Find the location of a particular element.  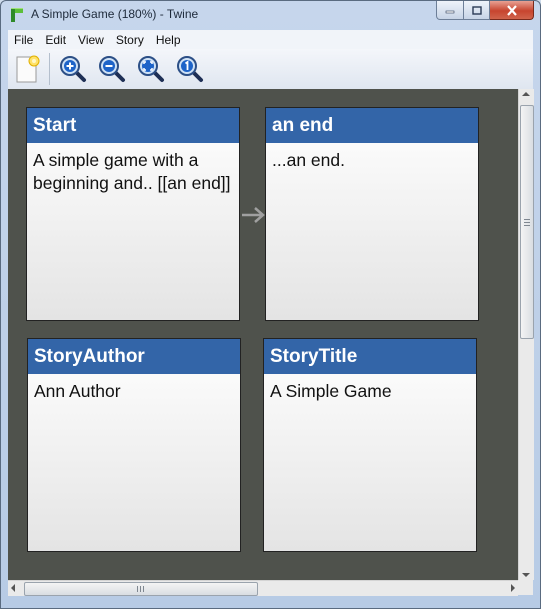

horizontal-scroll-thumb is located at coordinates (141, 589).